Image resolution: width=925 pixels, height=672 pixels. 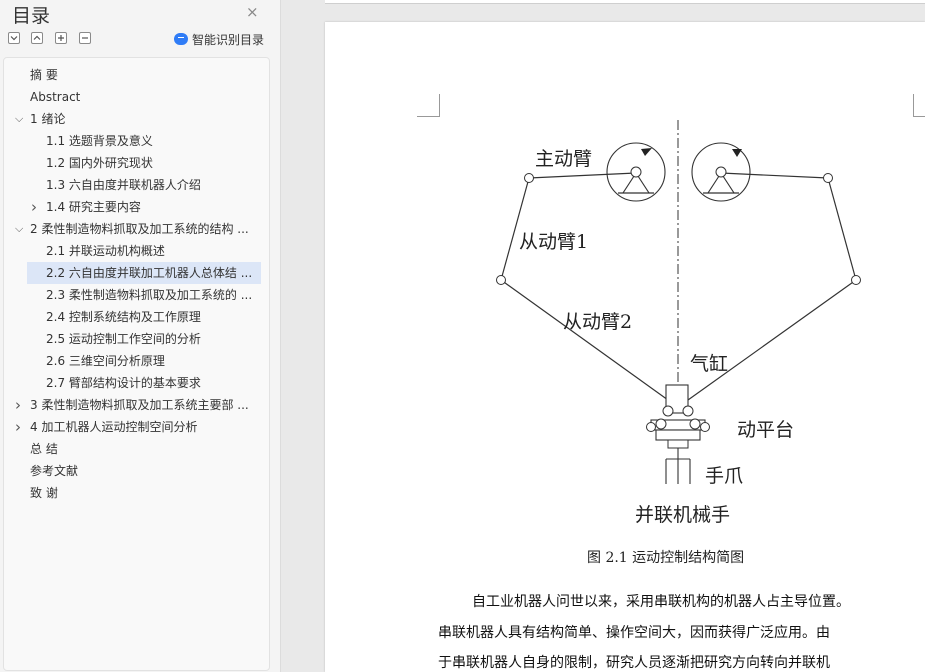 I want to click on collapse-all-icon, so click(x=14, y=38).